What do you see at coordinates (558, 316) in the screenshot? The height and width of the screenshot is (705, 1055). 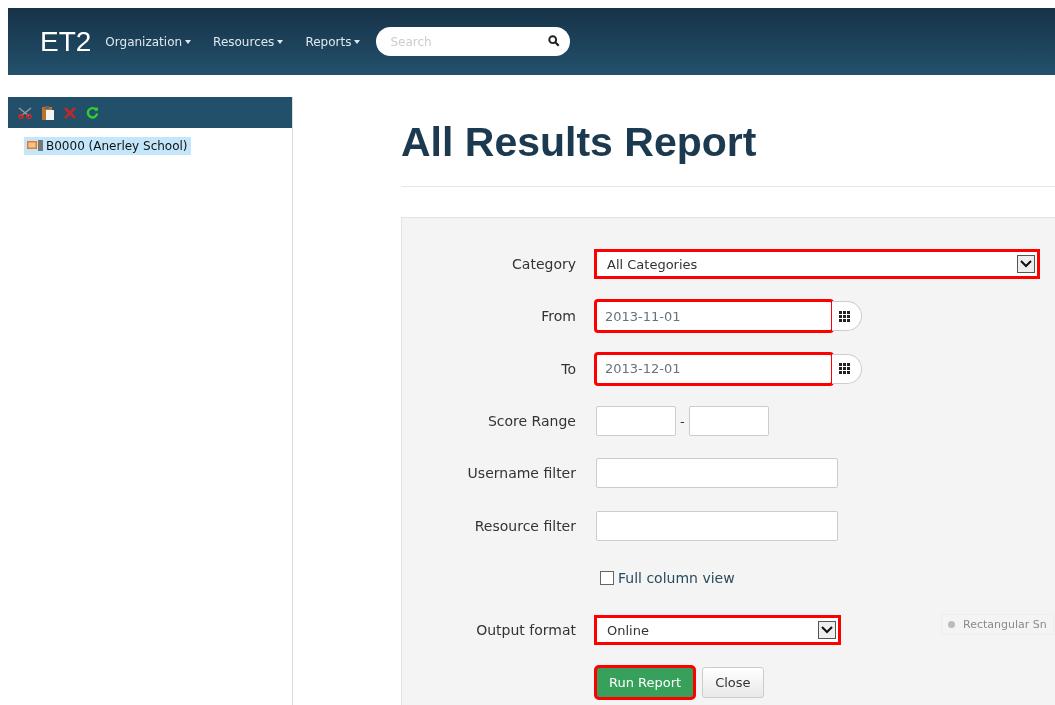 I see `field-label: From` at bounding box center [558, 316].